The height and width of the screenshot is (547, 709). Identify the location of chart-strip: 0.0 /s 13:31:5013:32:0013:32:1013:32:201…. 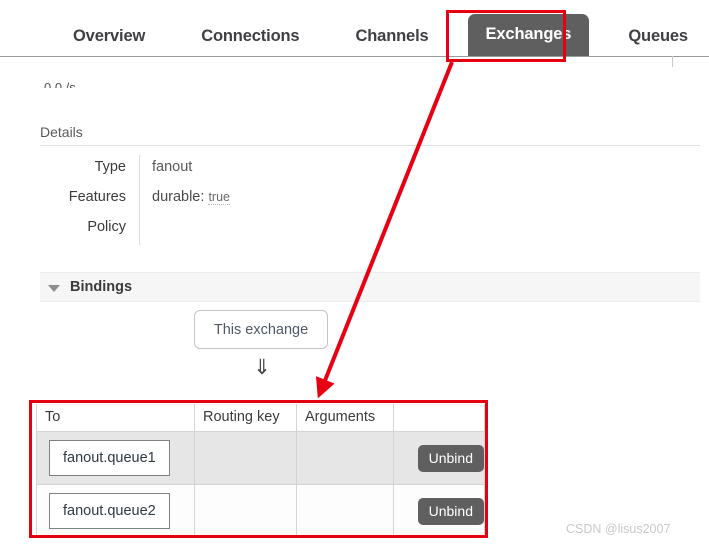
(354, 64).